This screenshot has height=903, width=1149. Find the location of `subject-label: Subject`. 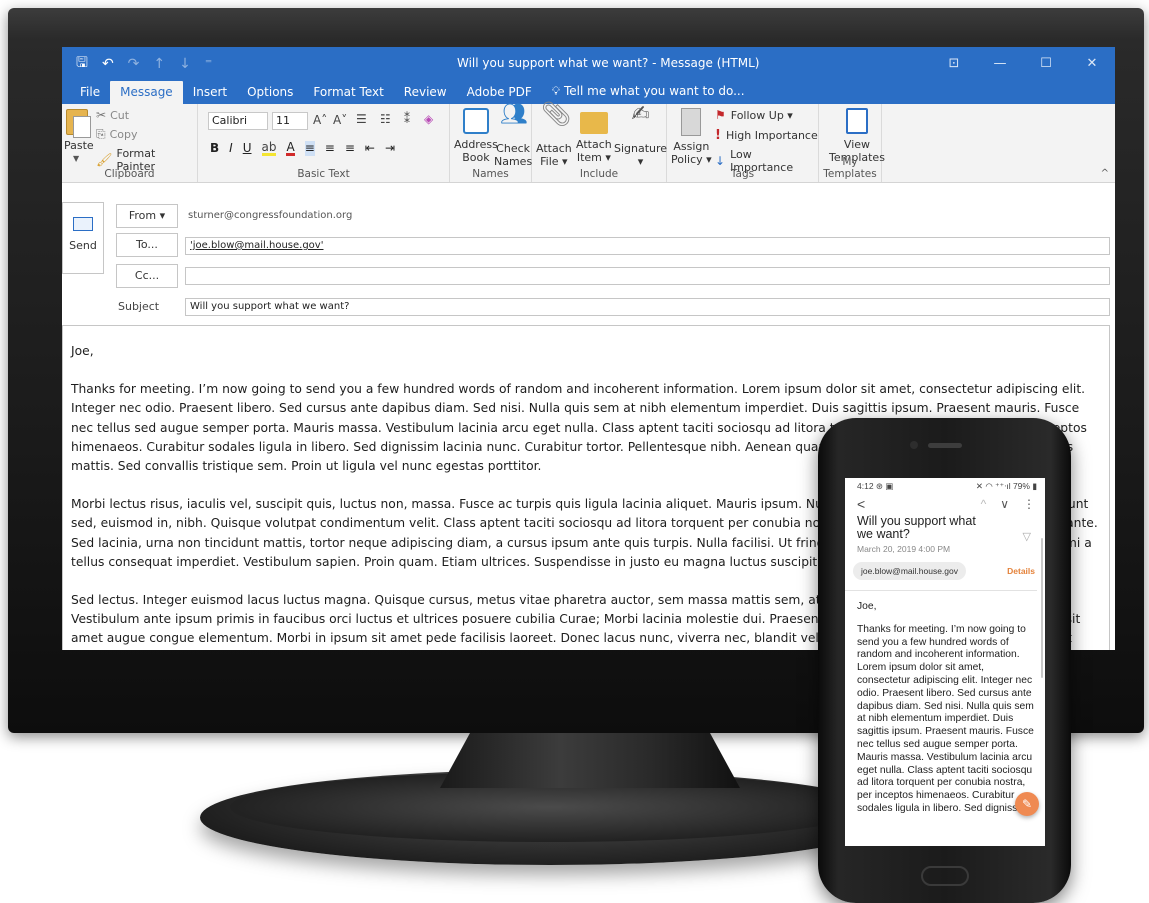

subject-label: Subject is located at coordinates (139, 306).